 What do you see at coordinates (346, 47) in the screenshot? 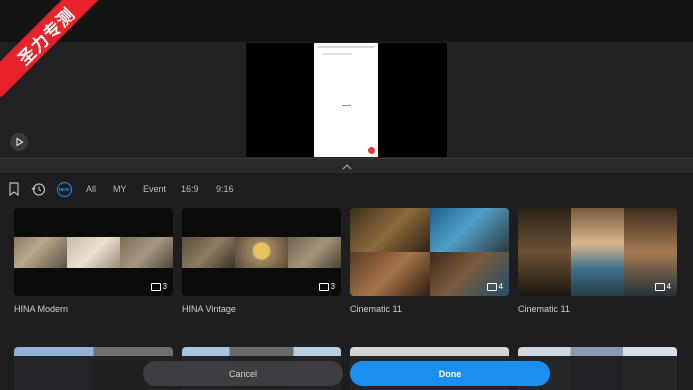
I see `frame-status-bar` at bounding box center [346, 47].